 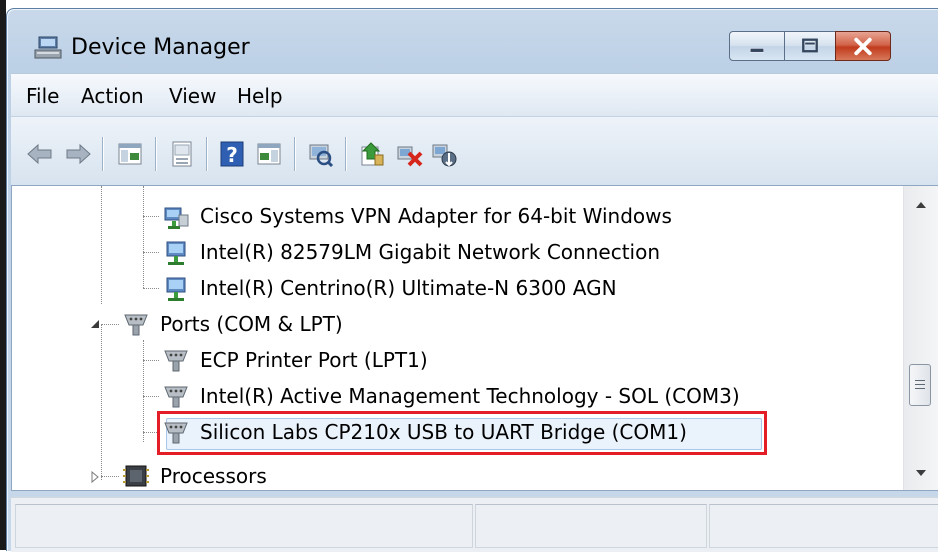 I want to click on tree-category-label: Processors, so click(x=213, y=476).